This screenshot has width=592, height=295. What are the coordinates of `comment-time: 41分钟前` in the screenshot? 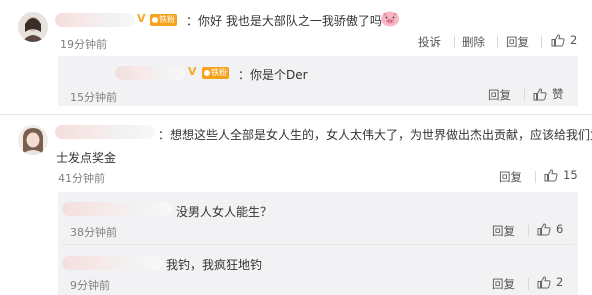 It's located at (81, 178).